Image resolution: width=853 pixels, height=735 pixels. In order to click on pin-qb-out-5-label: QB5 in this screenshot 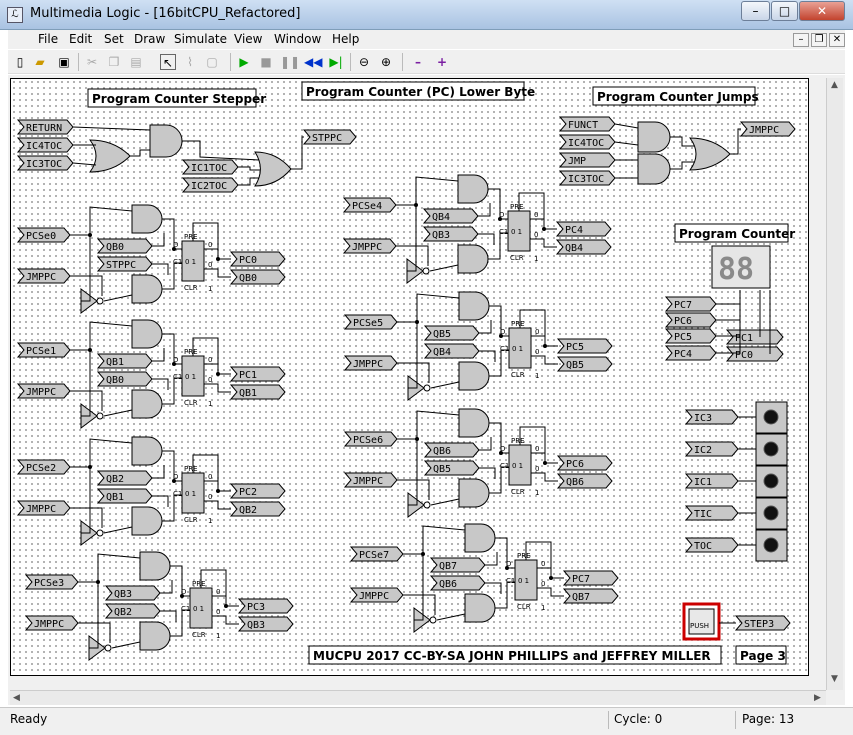, I will do `click(575, 365)`.